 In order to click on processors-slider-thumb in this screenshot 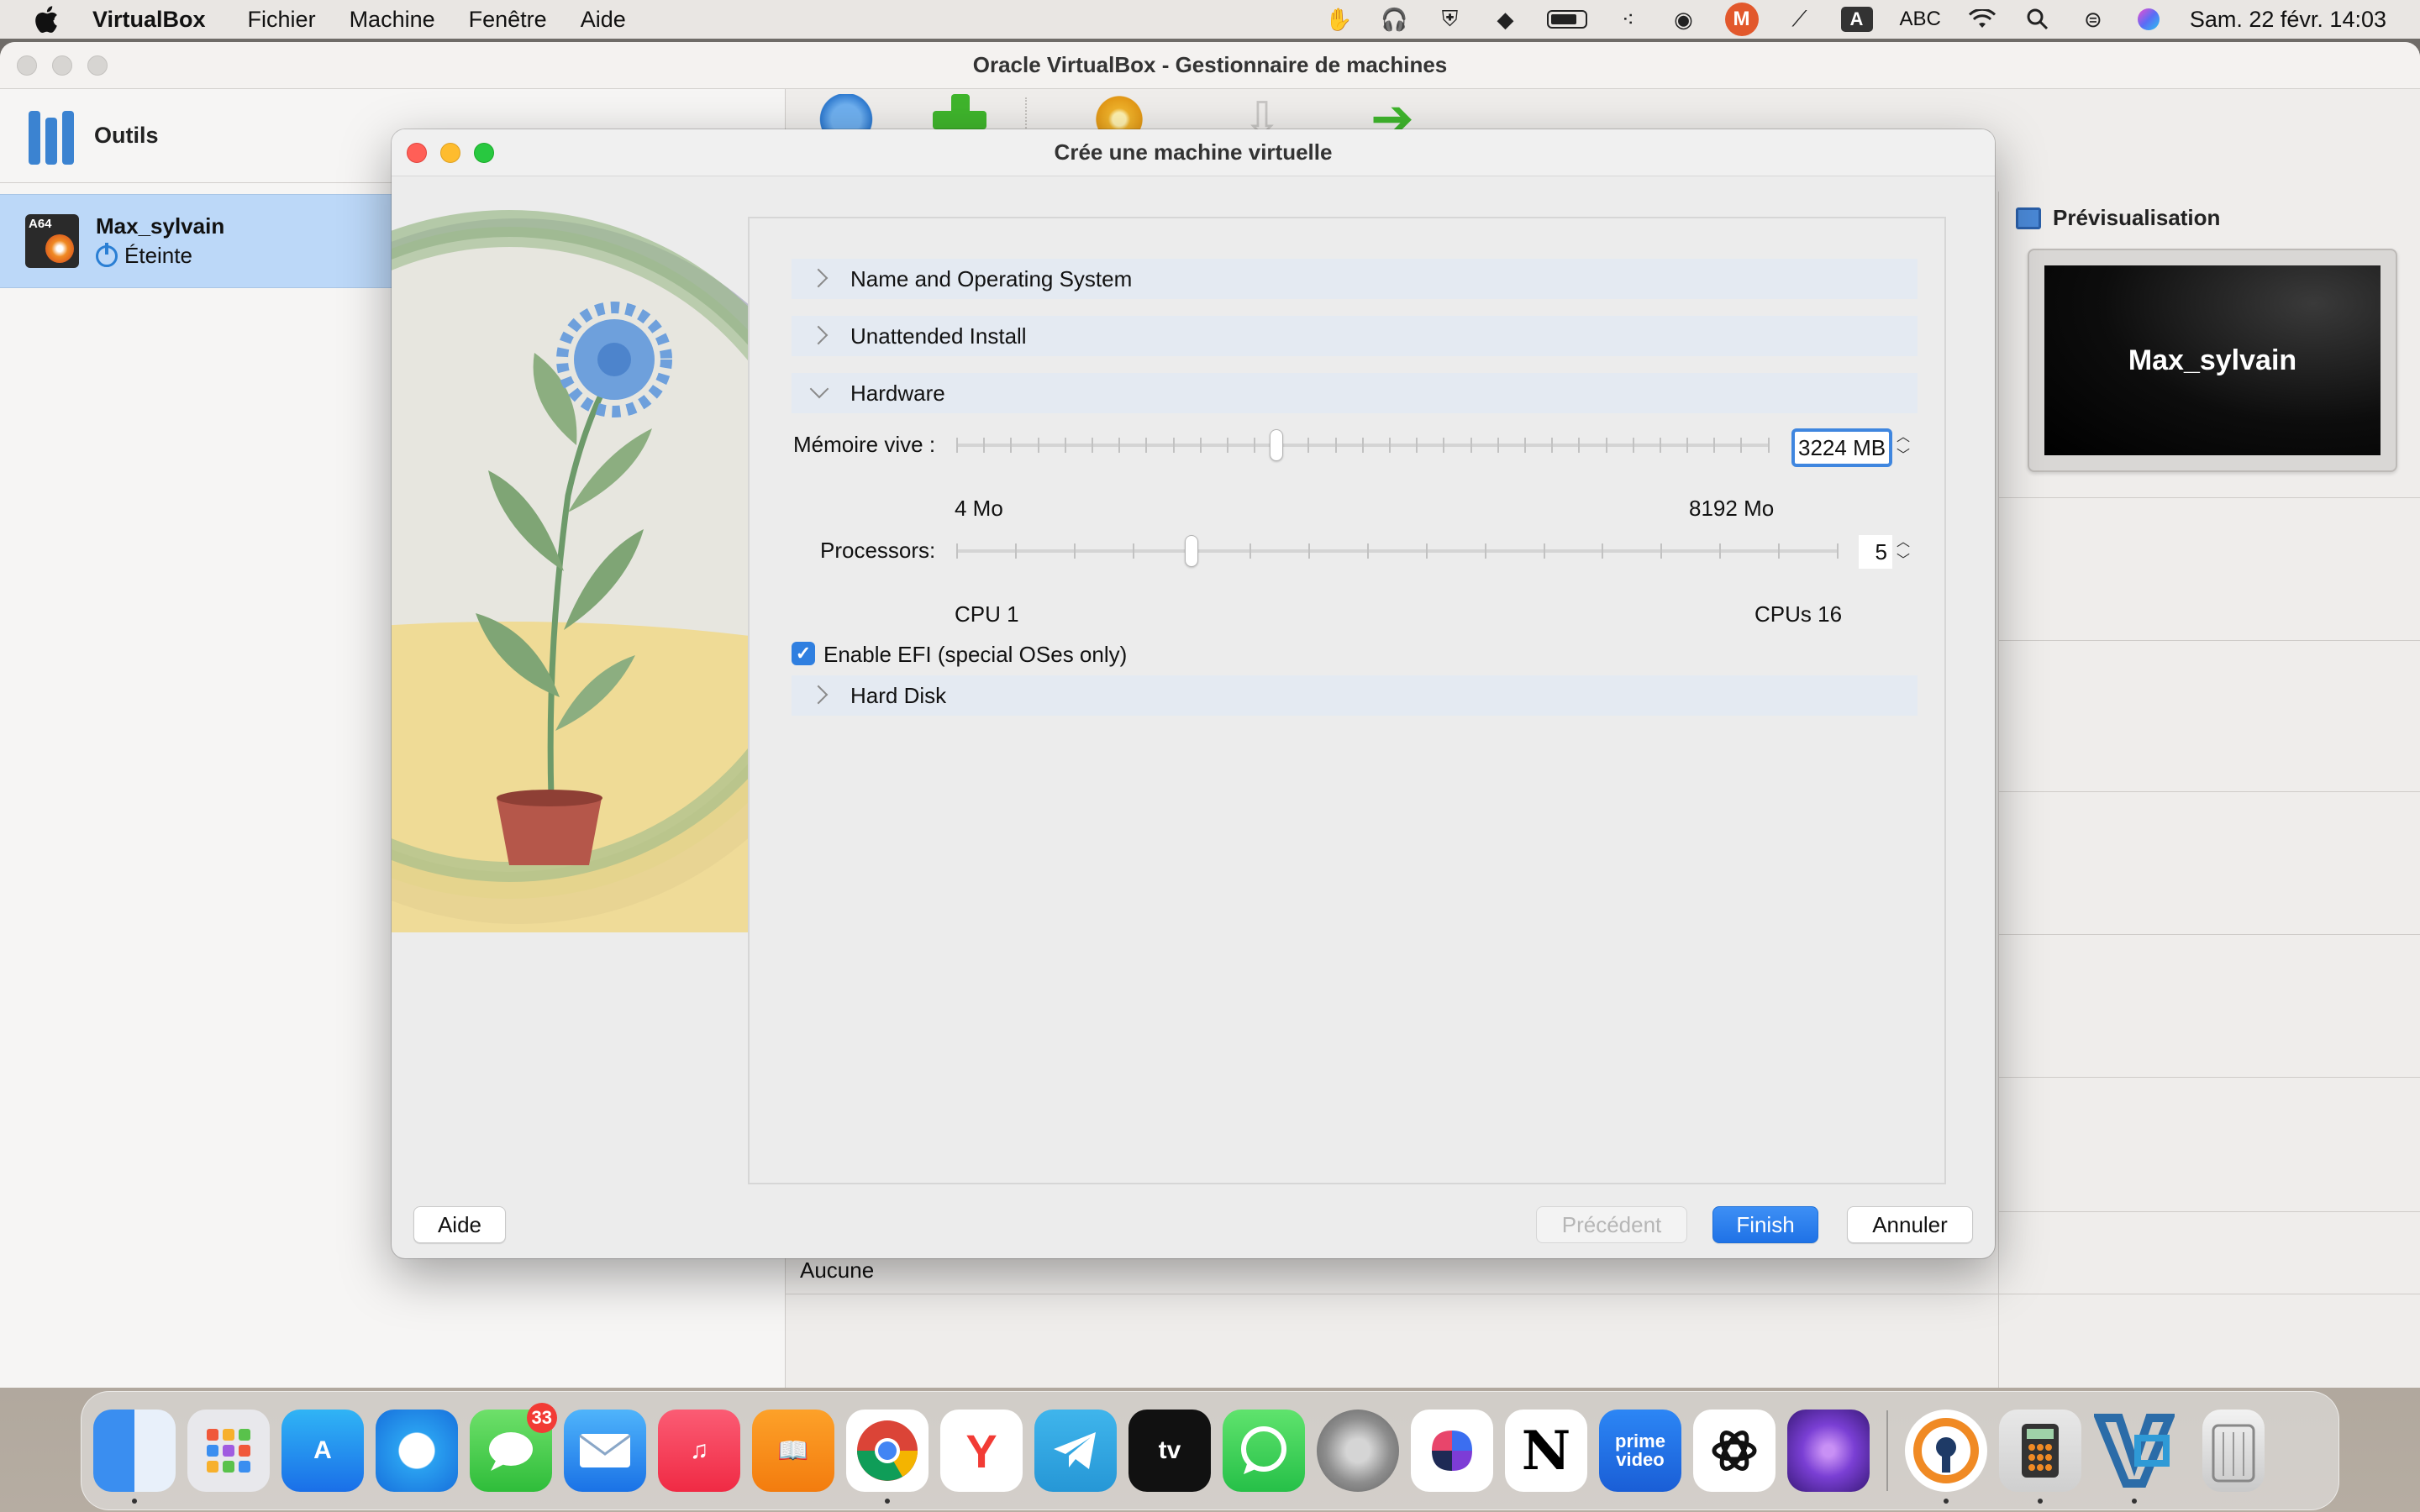, I will do `click(1192, 551)`.